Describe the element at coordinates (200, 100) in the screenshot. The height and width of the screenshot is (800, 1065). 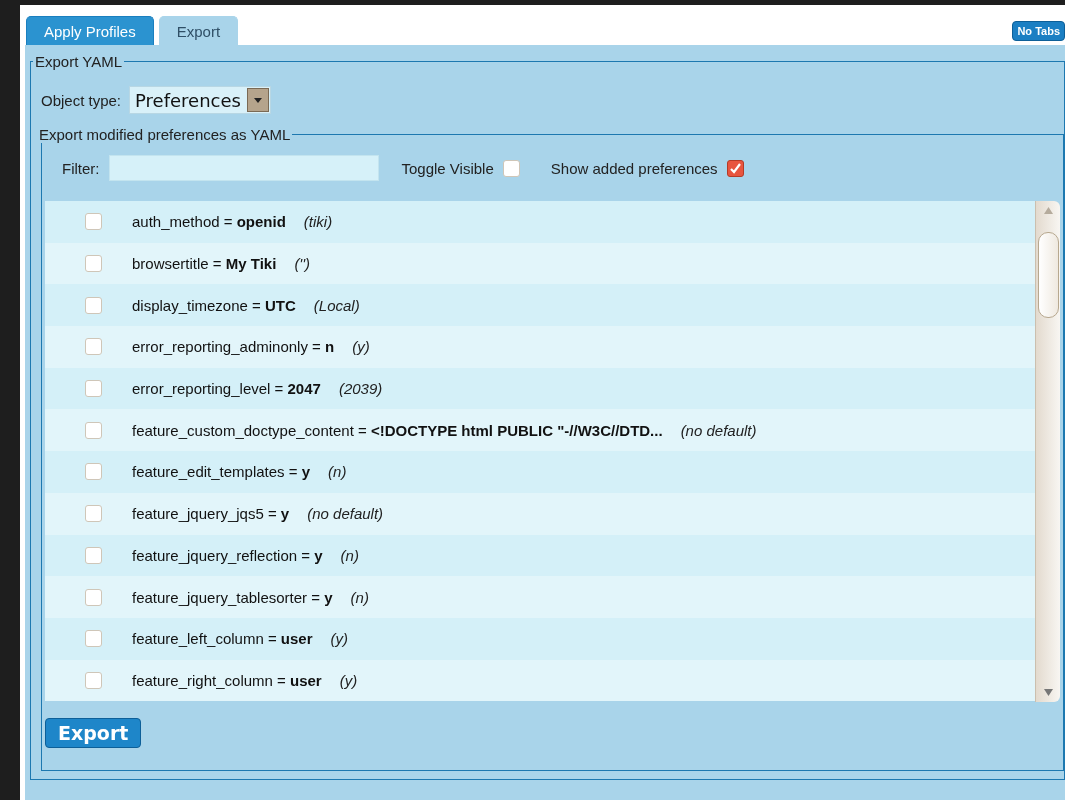
I see `object-type-select: Preferences` at that location.